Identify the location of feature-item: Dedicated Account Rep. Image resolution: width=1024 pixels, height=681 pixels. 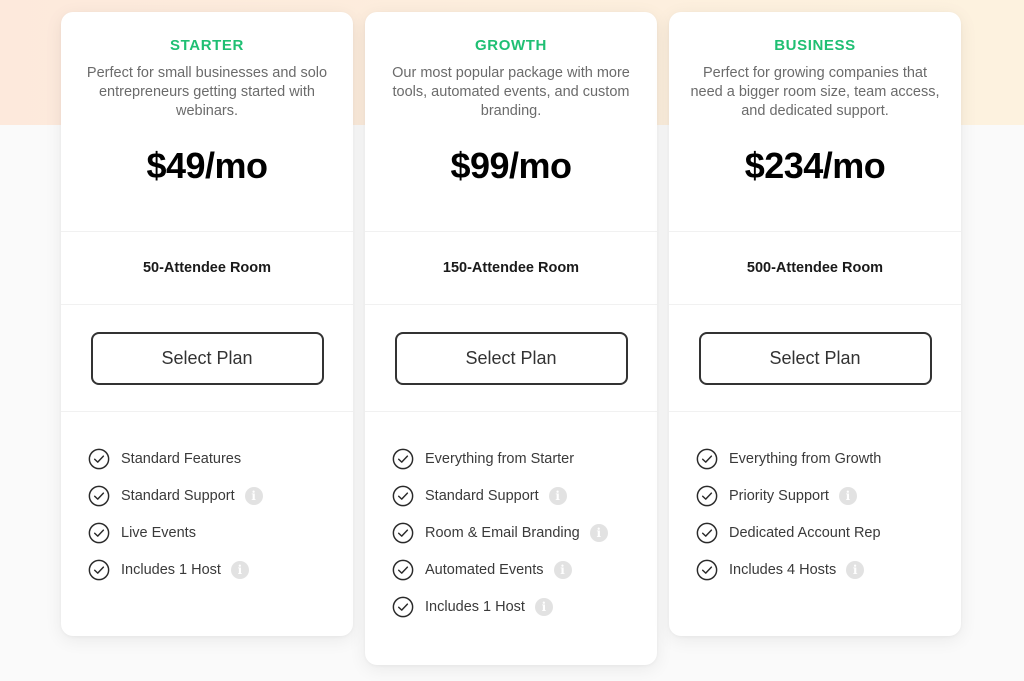
(828, 532).